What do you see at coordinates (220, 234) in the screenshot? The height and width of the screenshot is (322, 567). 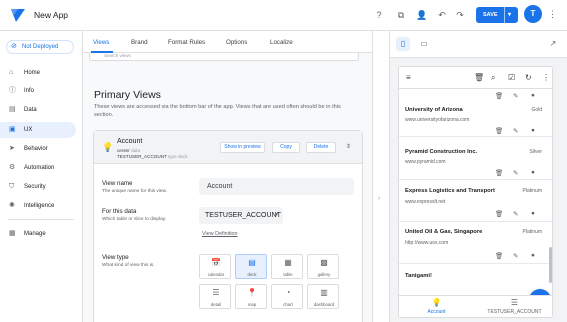 I see `view-definition-link: View Definition` at bounding box center [220, 234].